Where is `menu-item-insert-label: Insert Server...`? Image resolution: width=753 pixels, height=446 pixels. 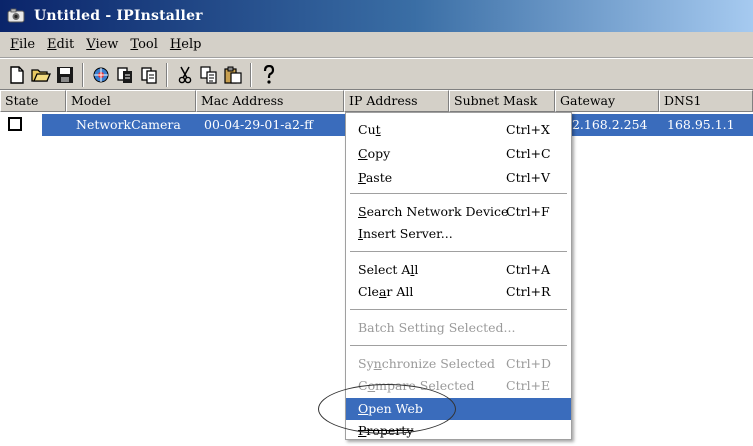
menu-item-insert-label: Insert Server... is located at coordinates (405, 233).